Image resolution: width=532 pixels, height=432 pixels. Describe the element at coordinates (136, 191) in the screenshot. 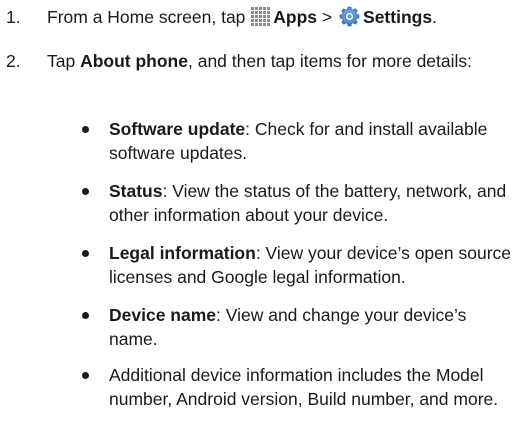

I see `bullet-term: Status` at that location.